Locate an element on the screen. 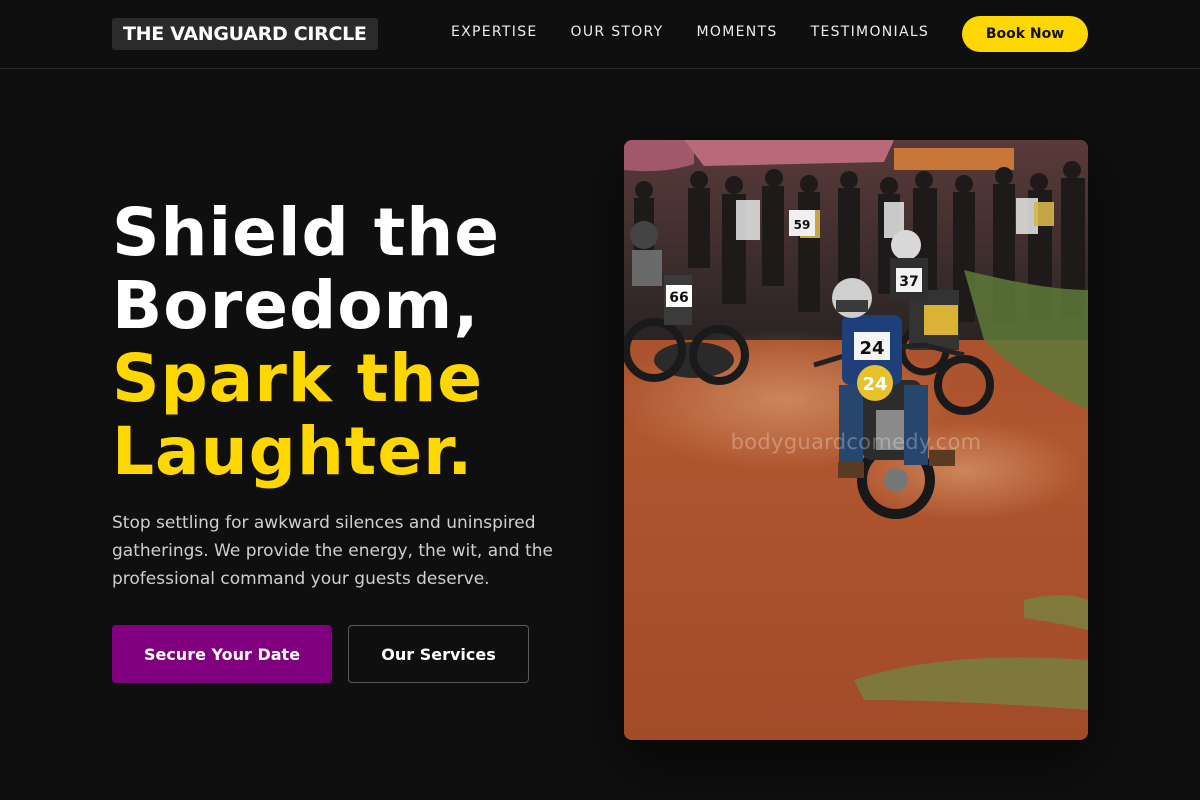 Image resolution: width=1200 pixels, height=800 pixels. nav-link-moments: MOMENTS is located at coordinates (737, 32).